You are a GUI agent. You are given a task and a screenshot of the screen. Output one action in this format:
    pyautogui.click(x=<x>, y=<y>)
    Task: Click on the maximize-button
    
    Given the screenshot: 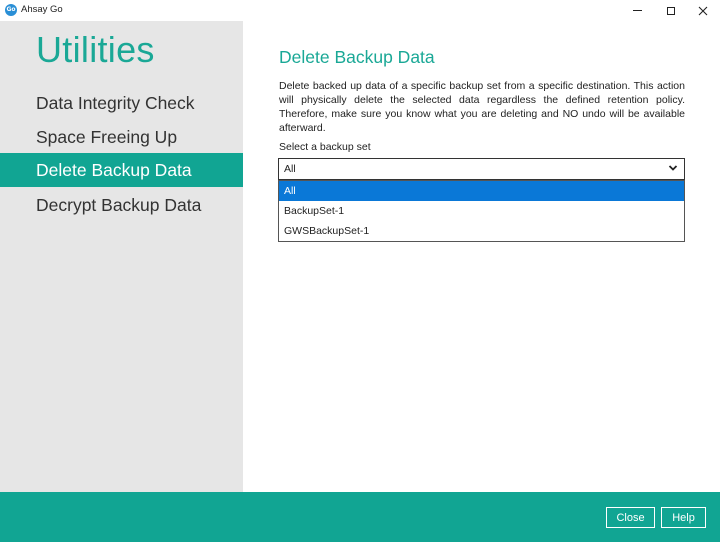 What is the action you would take?
    pyautogui.click(x=671, y=10)
    